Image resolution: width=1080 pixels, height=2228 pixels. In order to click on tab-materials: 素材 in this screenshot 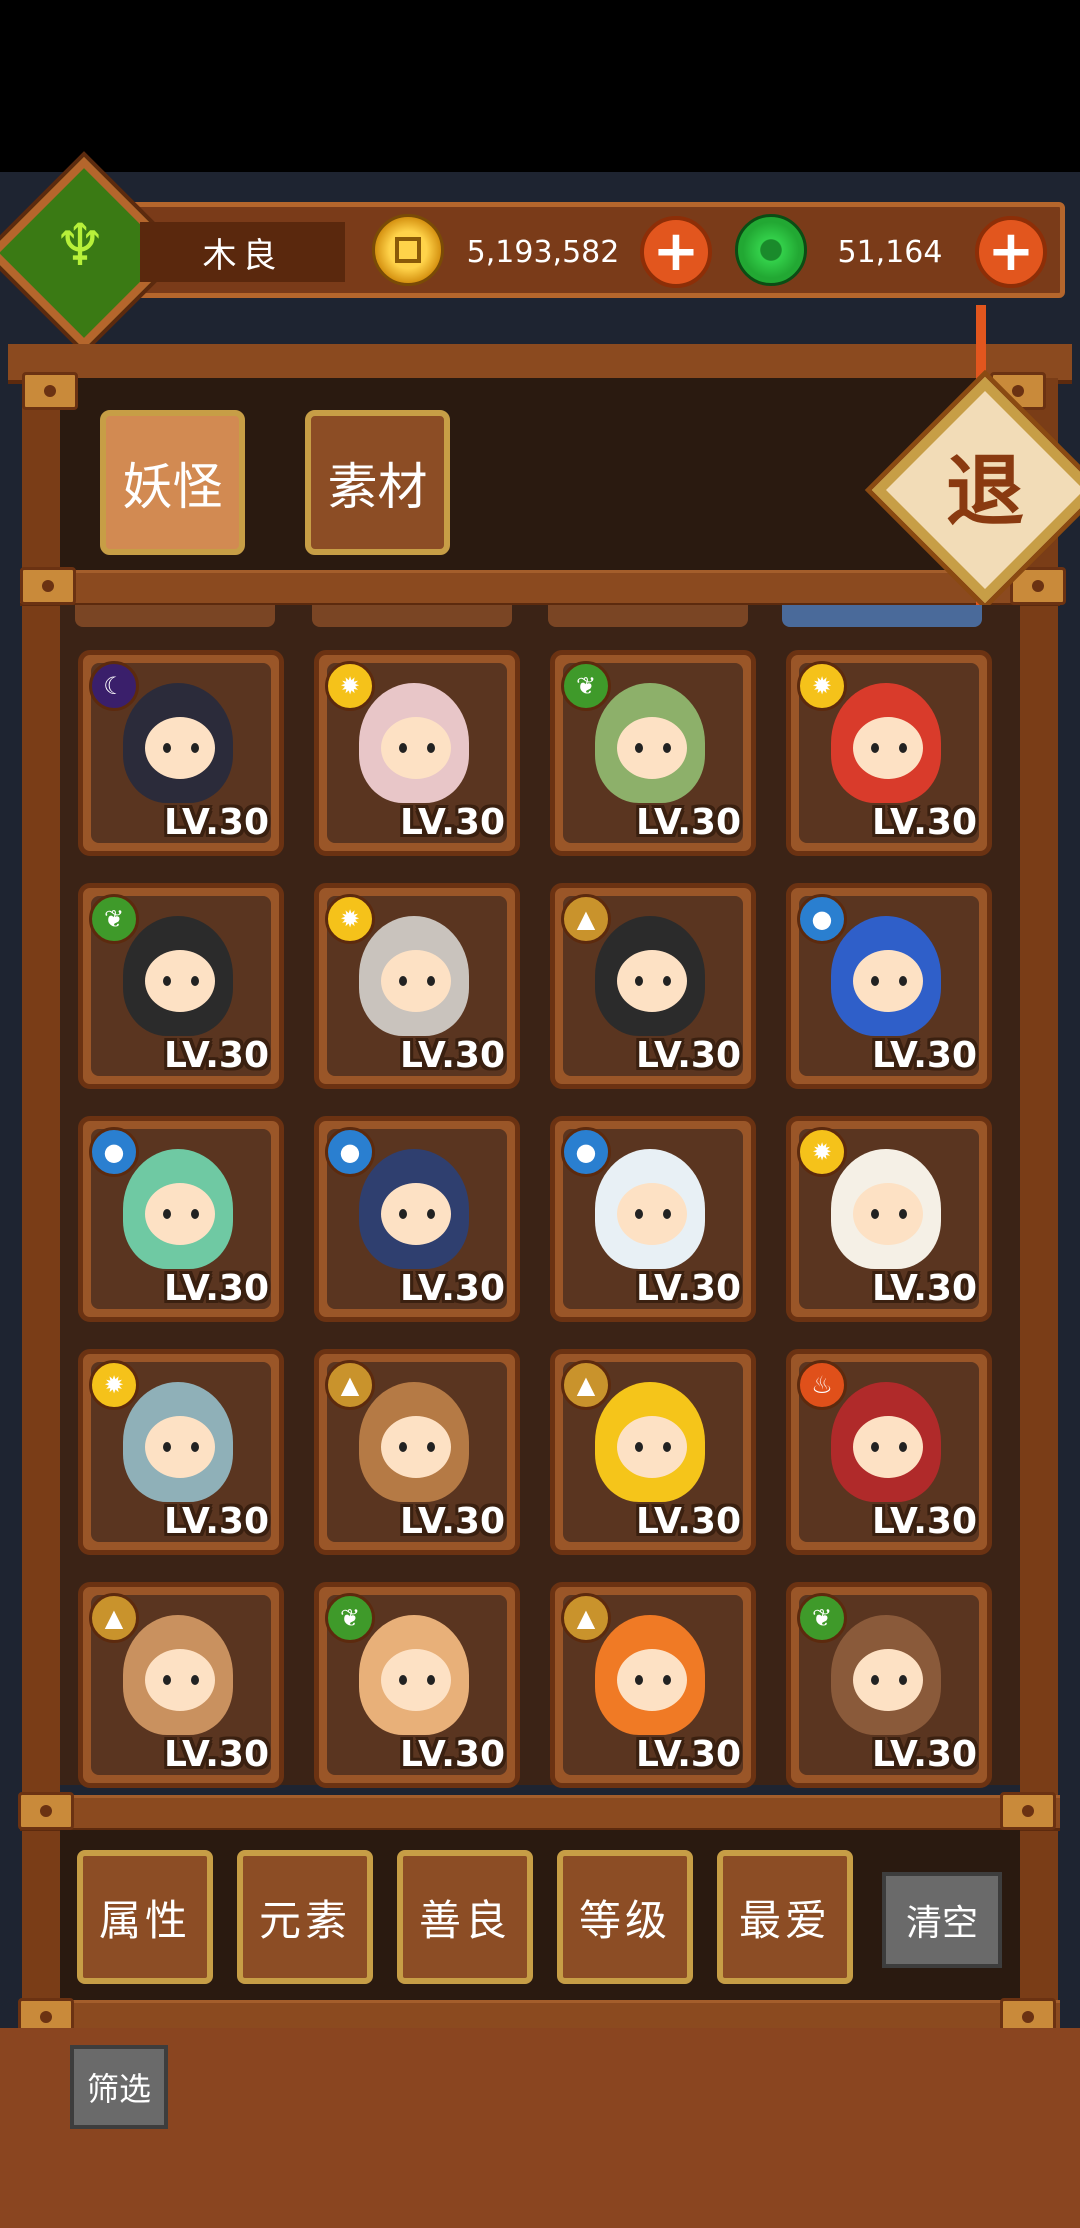, I will do `click(377, 482)`.